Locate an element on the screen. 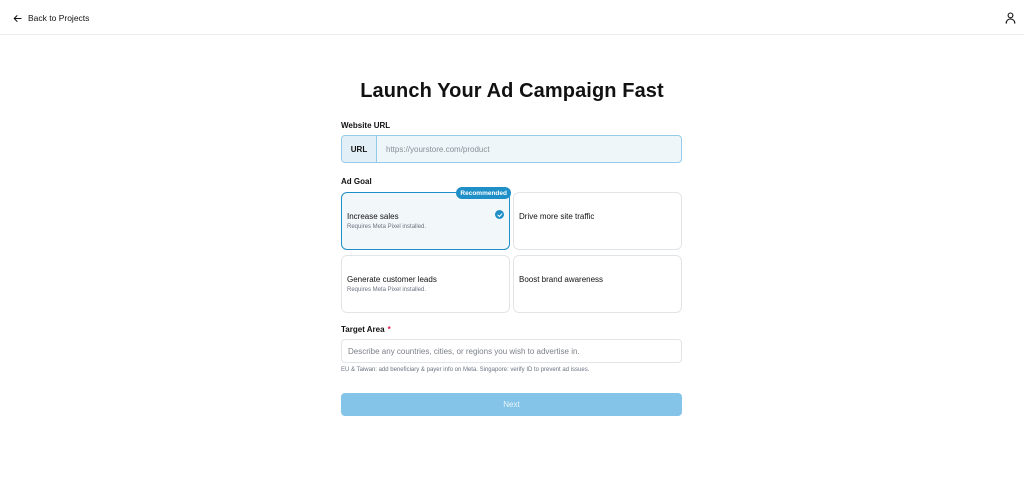 Image resolution: width=1024 pixels, height=495 pixels. user-icon is located at coordinates (1010, 18).